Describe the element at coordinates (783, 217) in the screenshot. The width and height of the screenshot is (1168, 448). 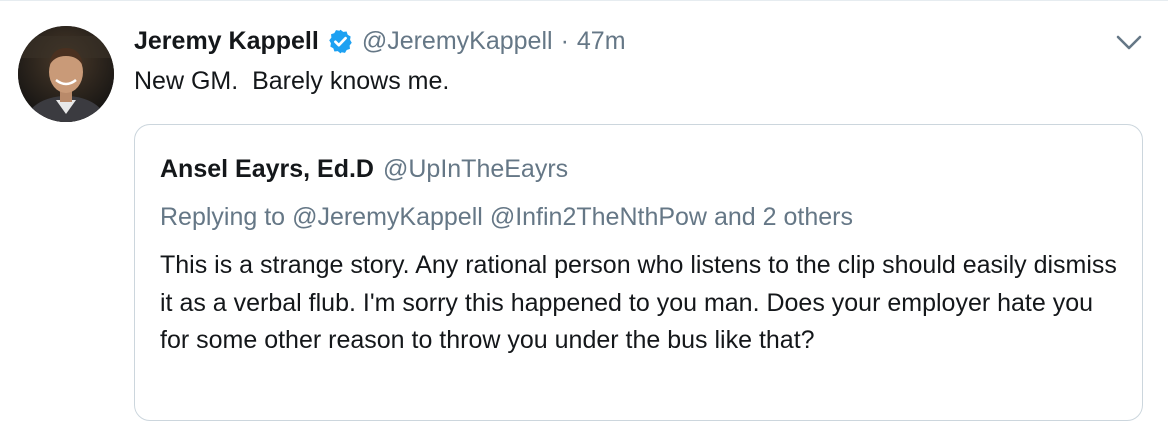
I see `replying-to-others: and 2 others` at that location.